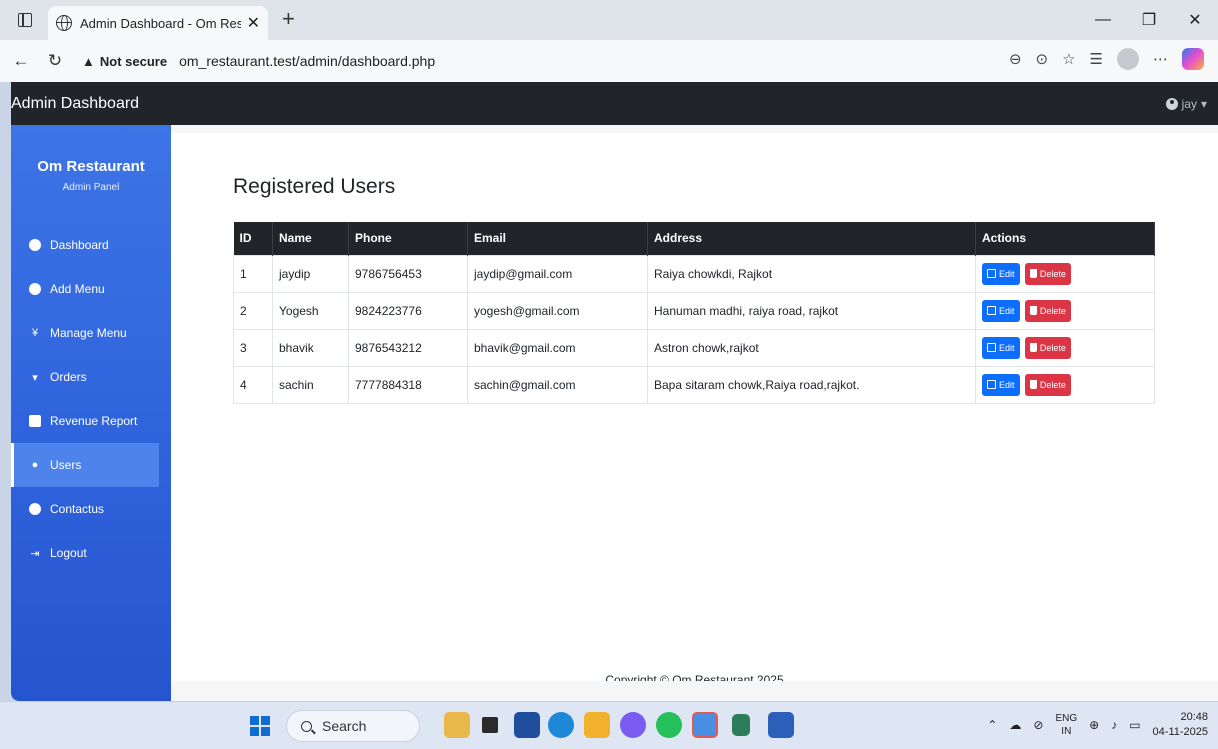 The width and height of the screenshot is (1218, 749). I want to click on favorite-star-icon: ☆, so click(1068, 59).